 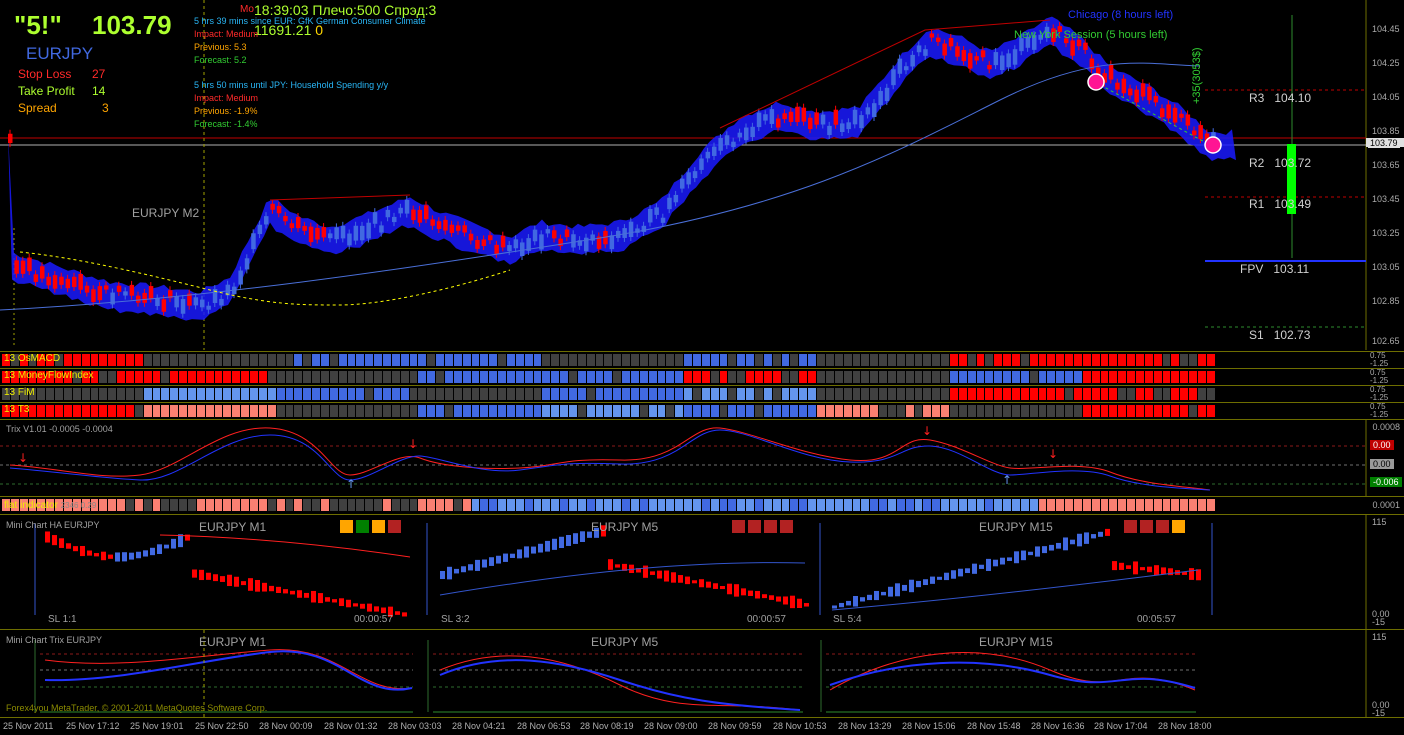 What do you see at coordinates (702, 504) in the screenshot?
I see `flat-indicator-panel: flat indicator 2346 0.29 0.0001` at bounding box center [702, 504].